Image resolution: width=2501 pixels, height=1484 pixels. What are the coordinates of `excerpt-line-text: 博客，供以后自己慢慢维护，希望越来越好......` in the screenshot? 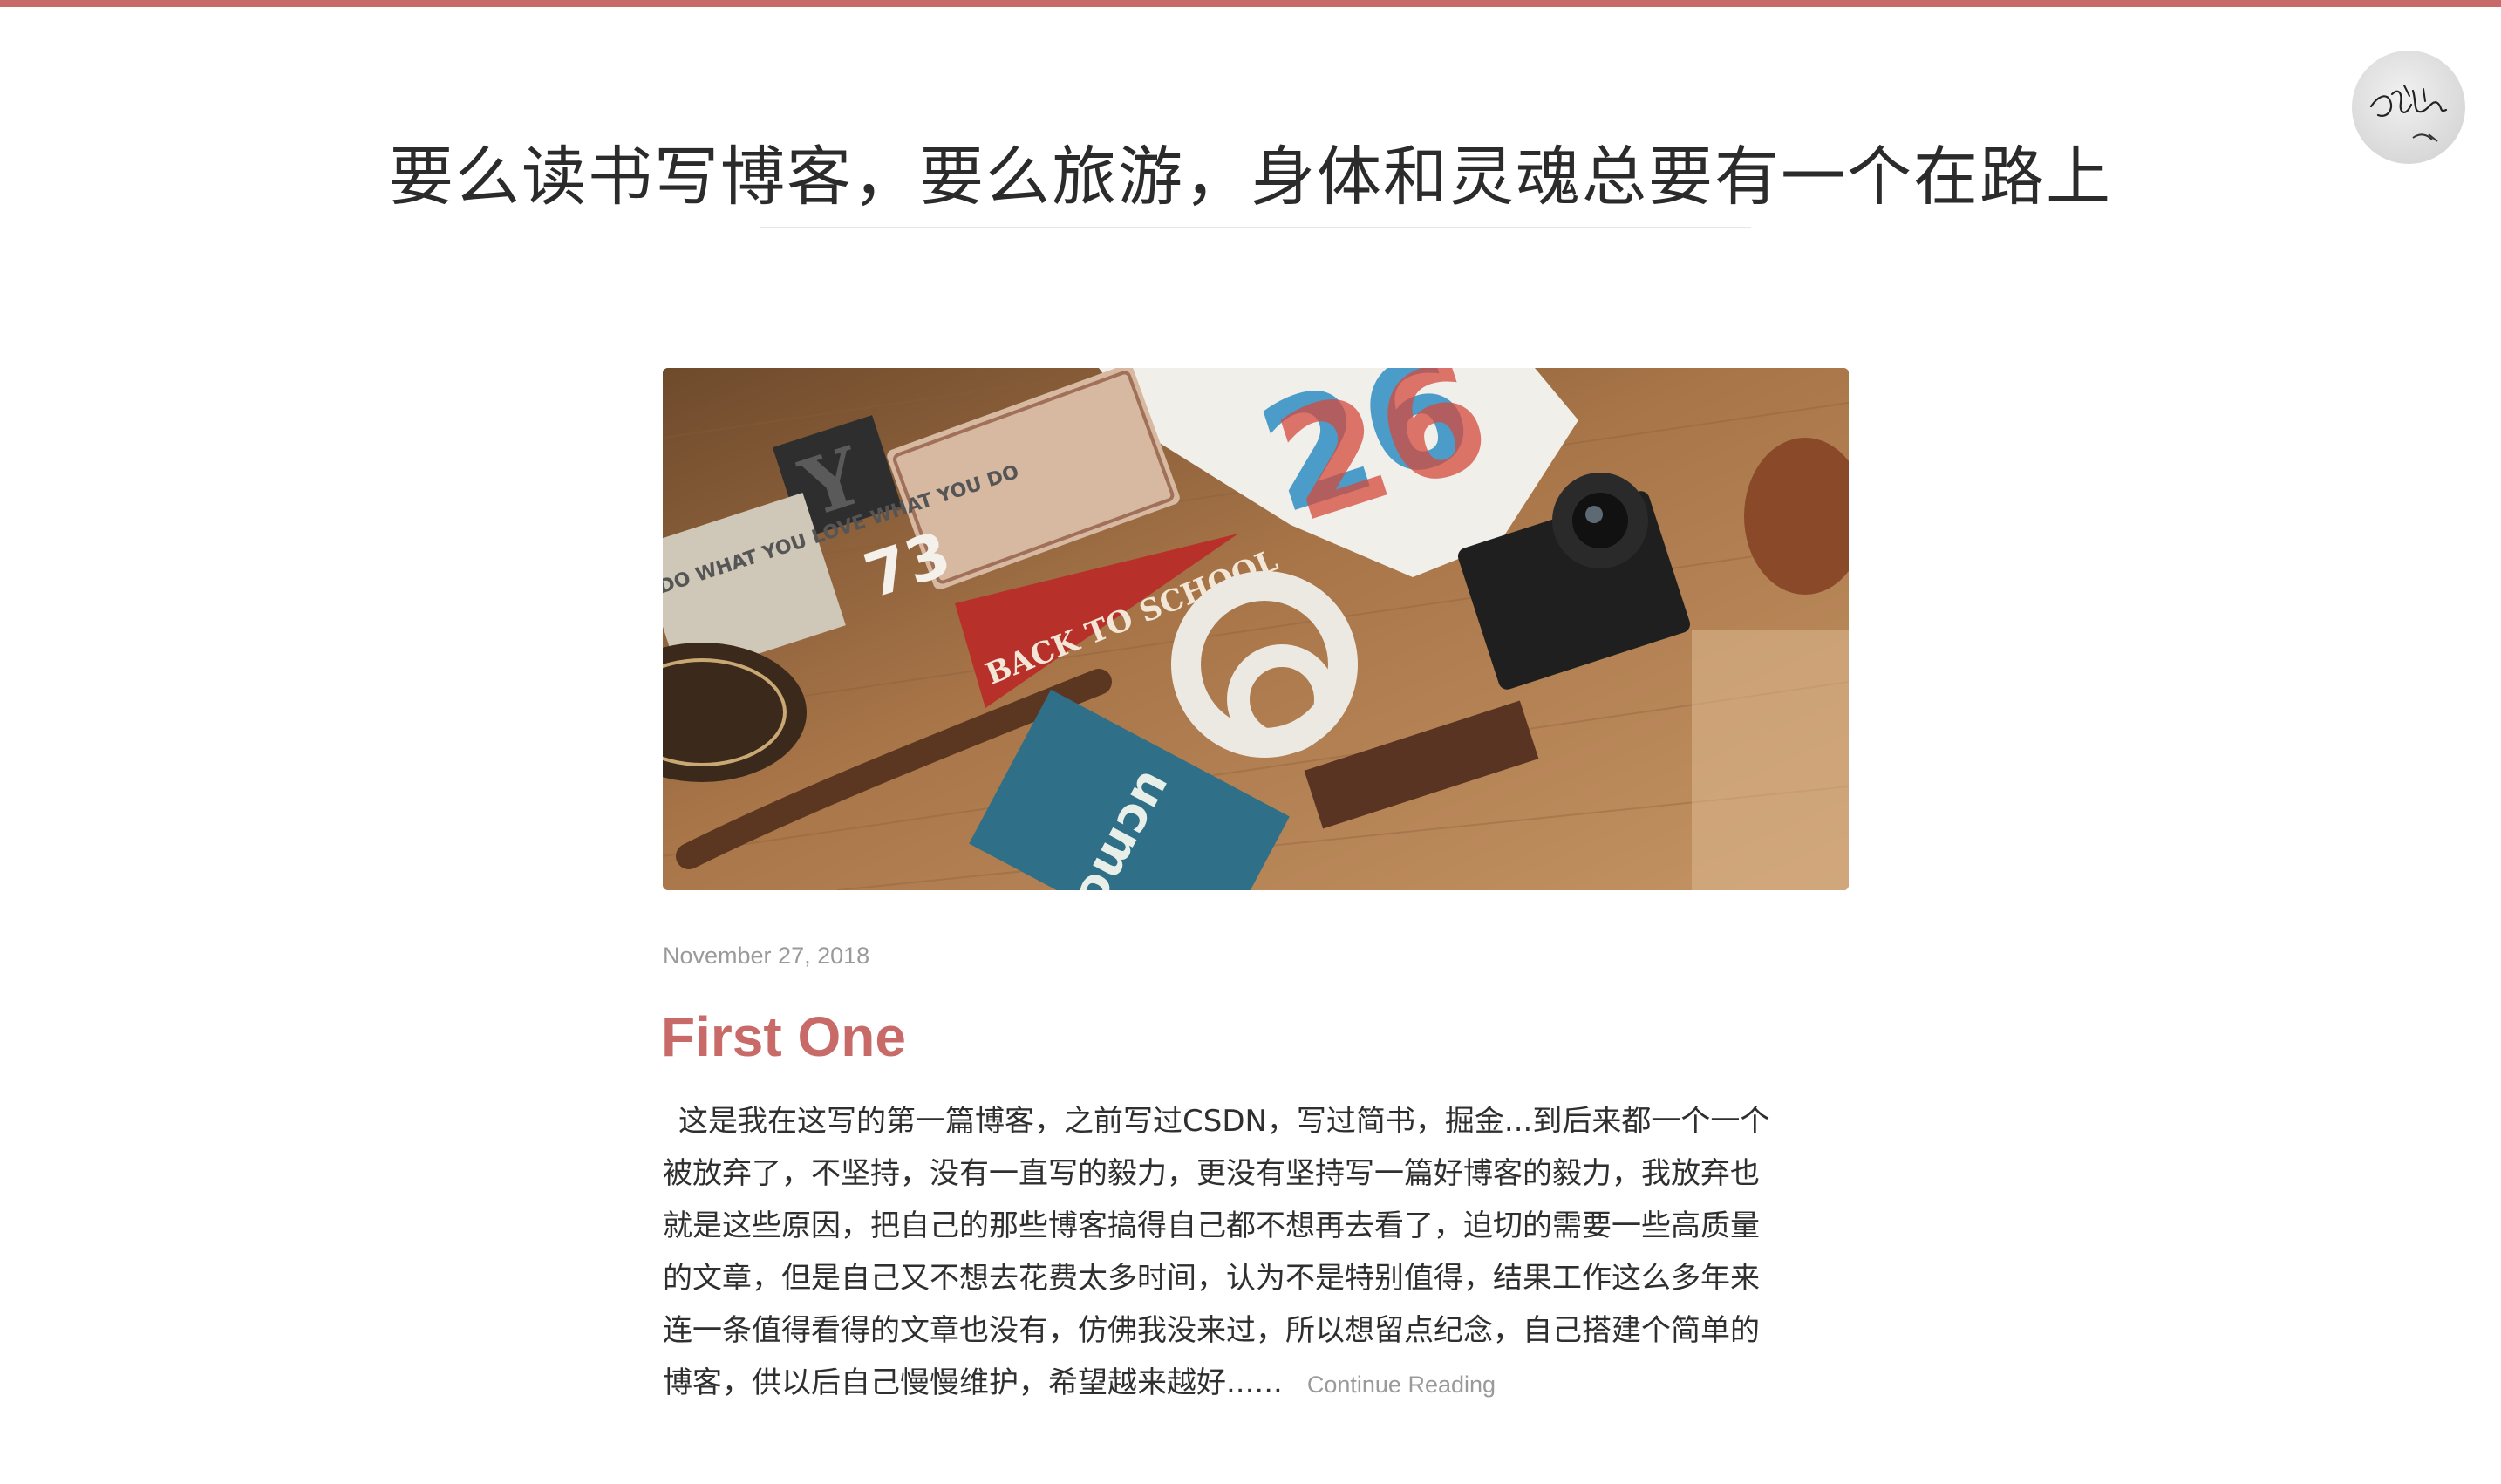 It's located at (973, 1382).